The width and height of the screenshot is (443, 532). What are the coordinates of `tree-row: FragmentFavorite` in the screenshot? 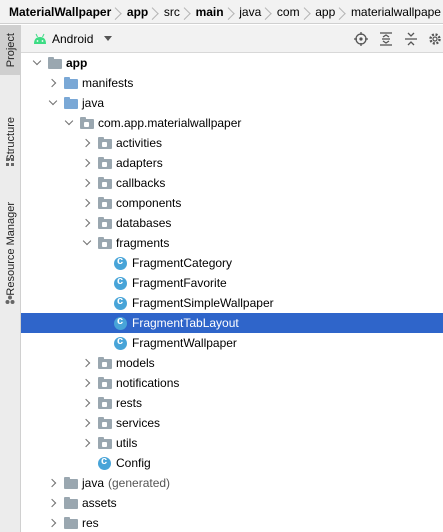 It's located at (232, 283).